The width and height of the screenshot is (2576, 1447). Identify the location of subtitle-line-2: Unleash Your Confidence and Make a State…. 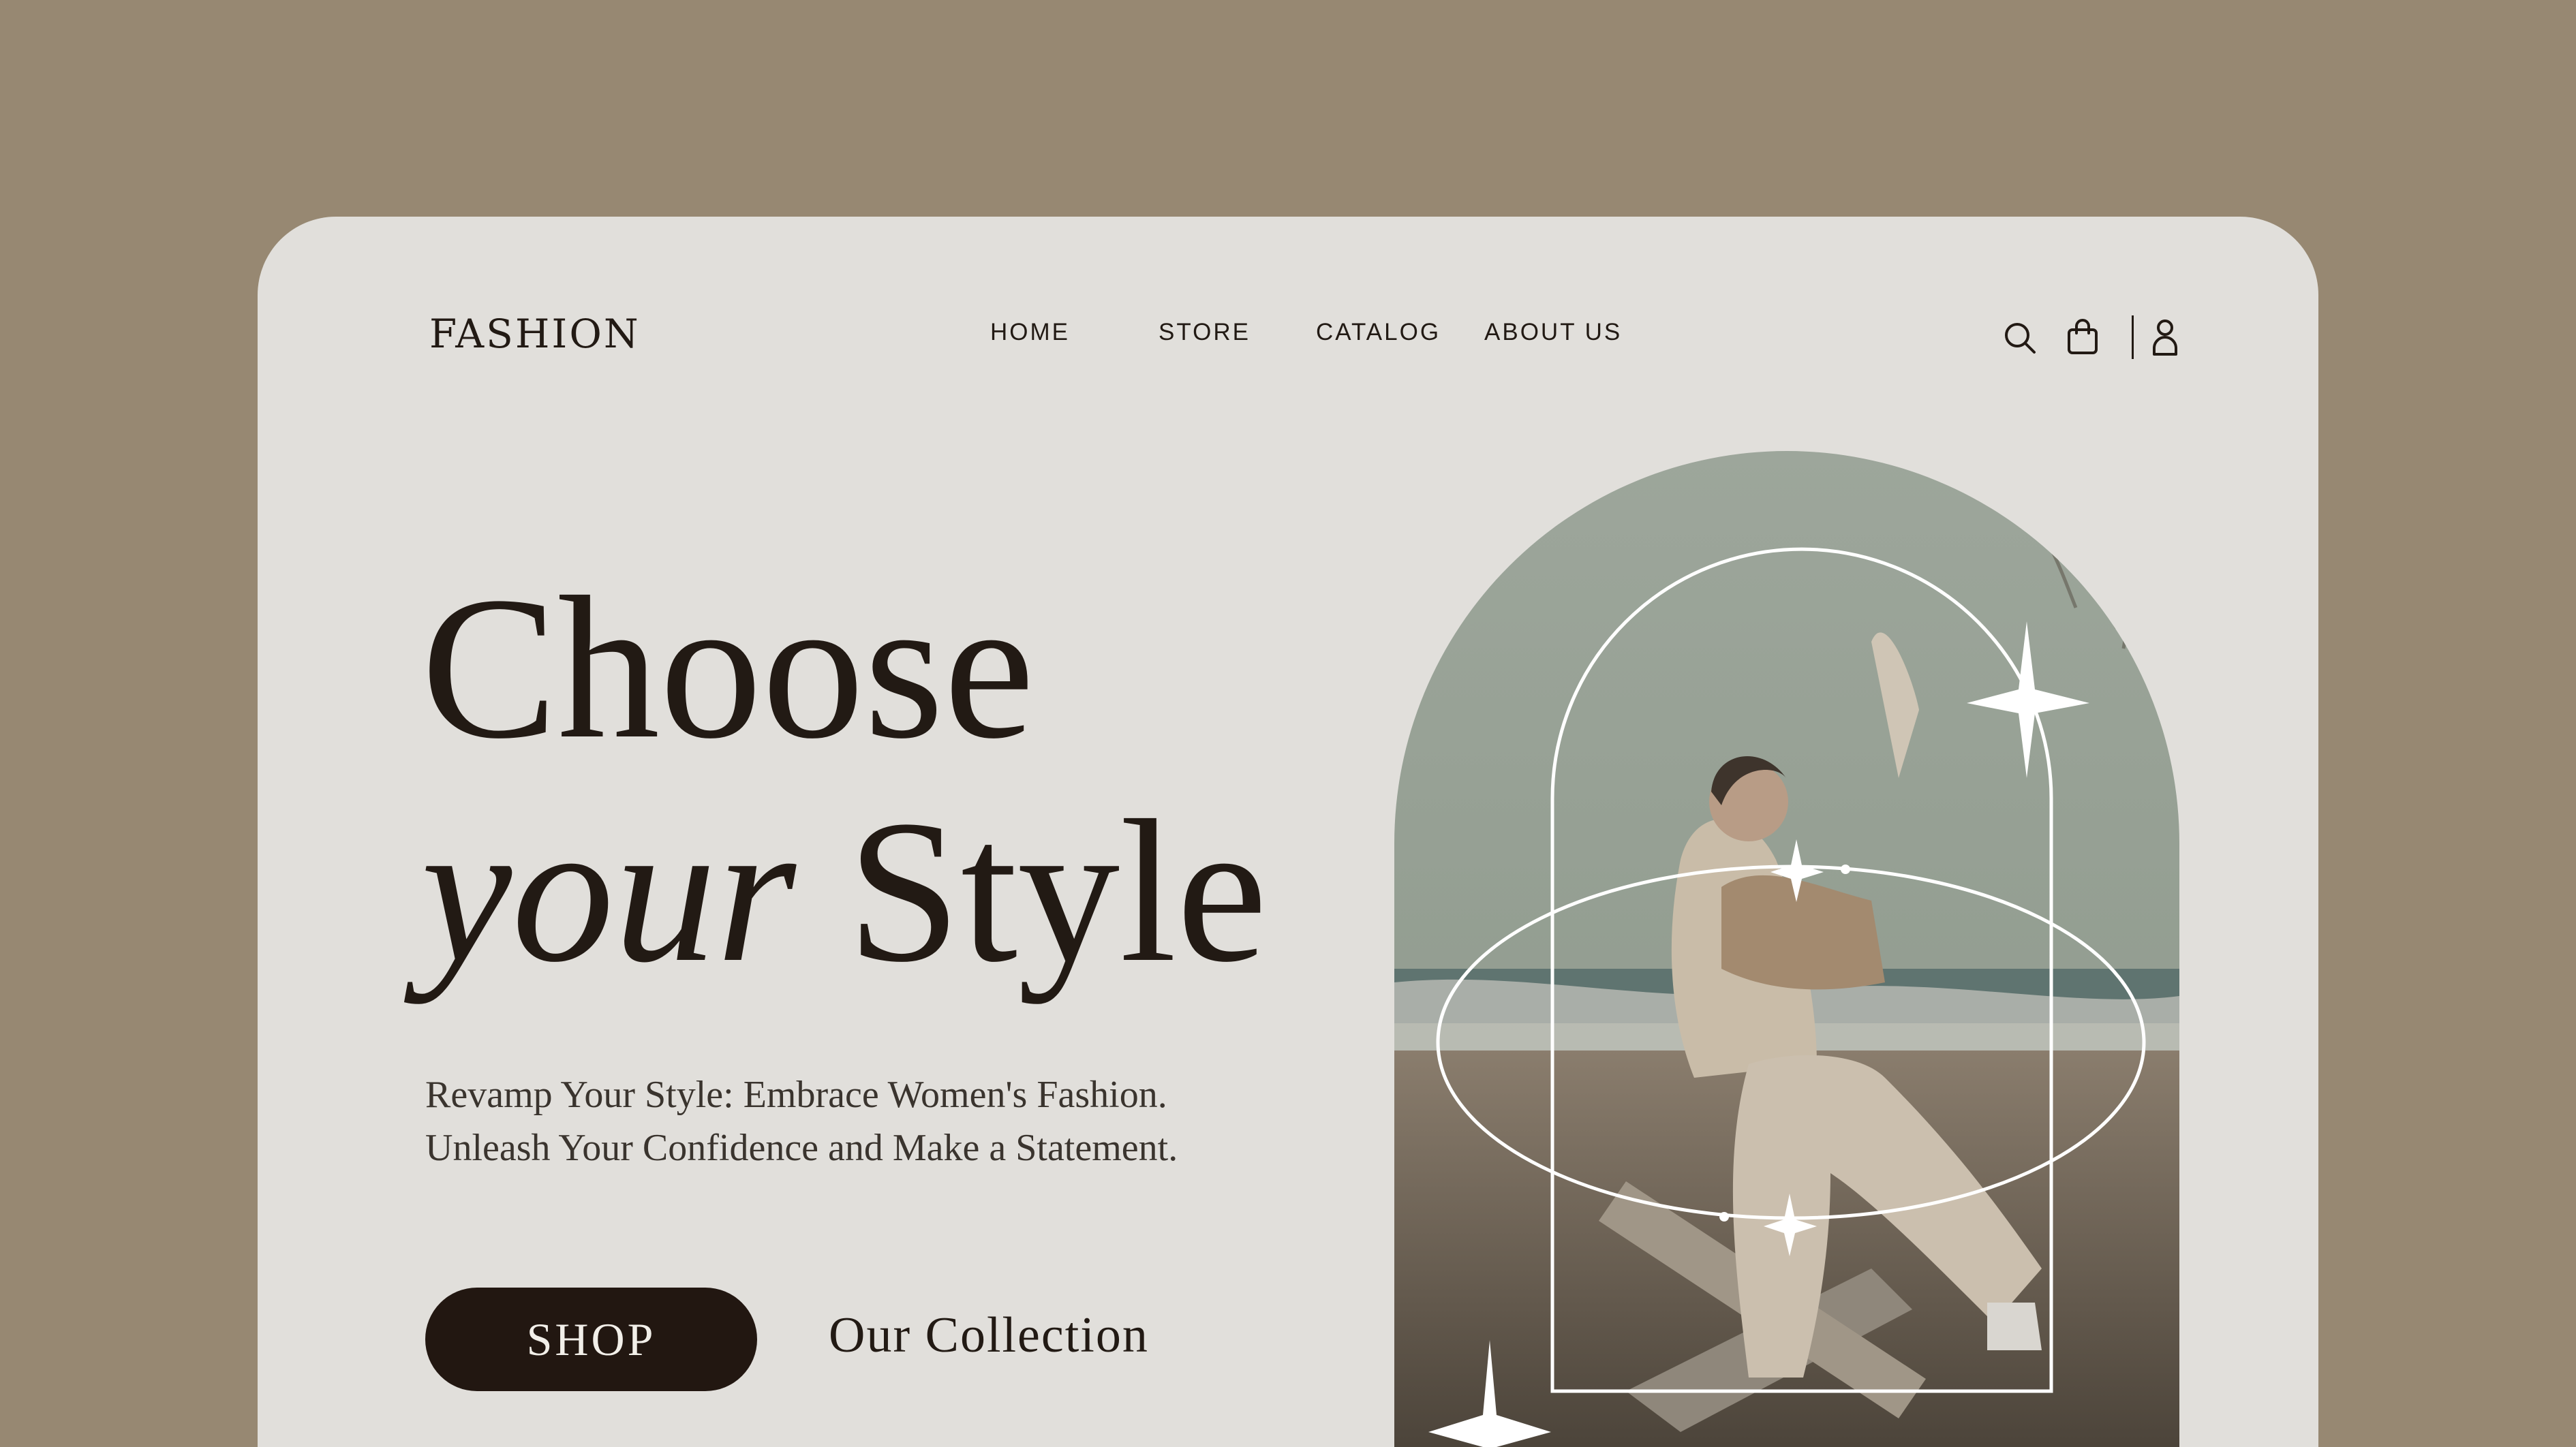
(802, 1148).